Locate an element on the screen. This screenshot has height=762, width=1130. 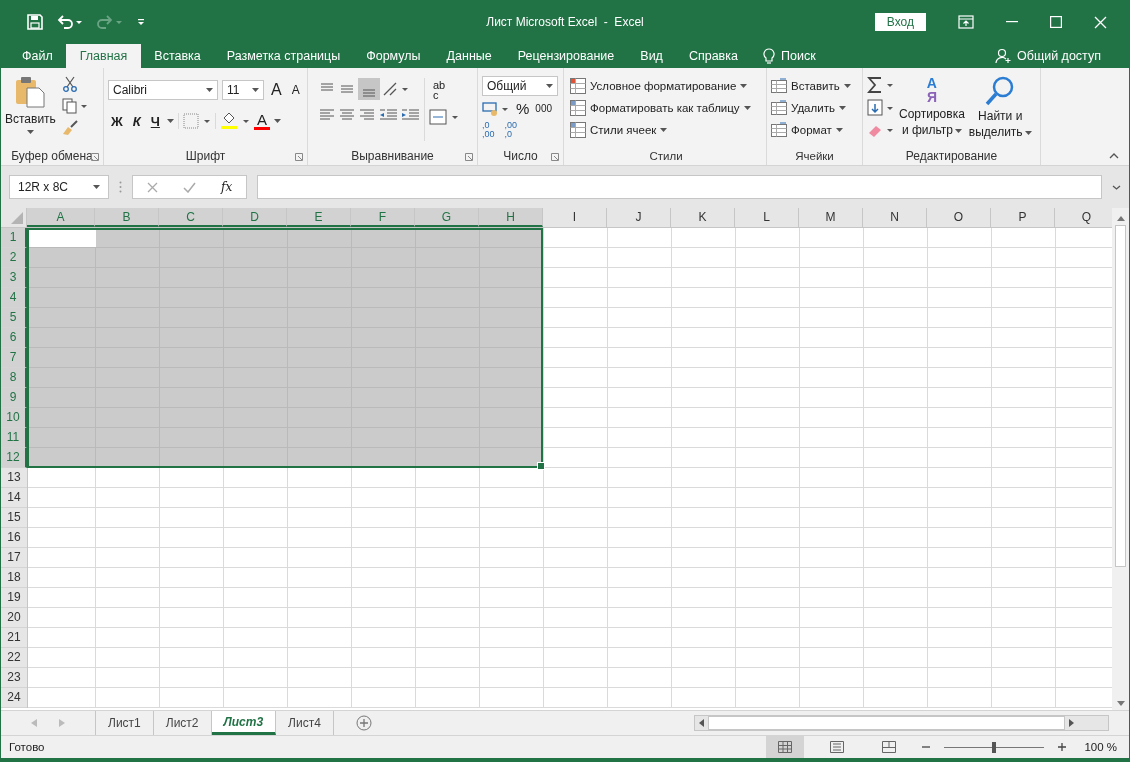
row-header: 1 is located at coordinates (14, 238).